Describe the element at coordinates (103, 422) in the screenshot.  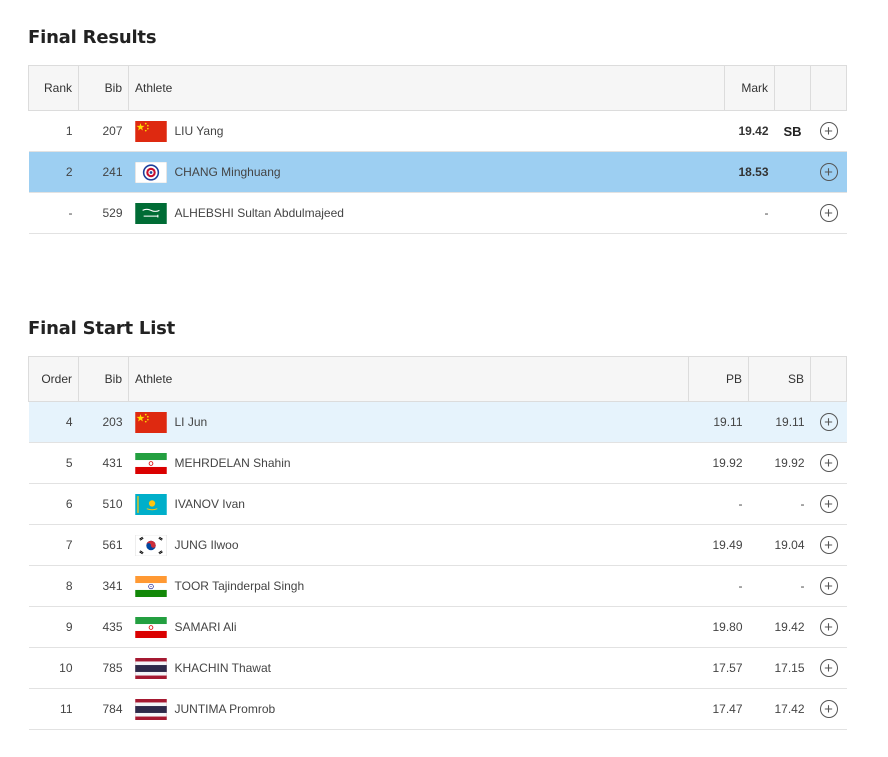
I see `bib-cell: 203` at that location.